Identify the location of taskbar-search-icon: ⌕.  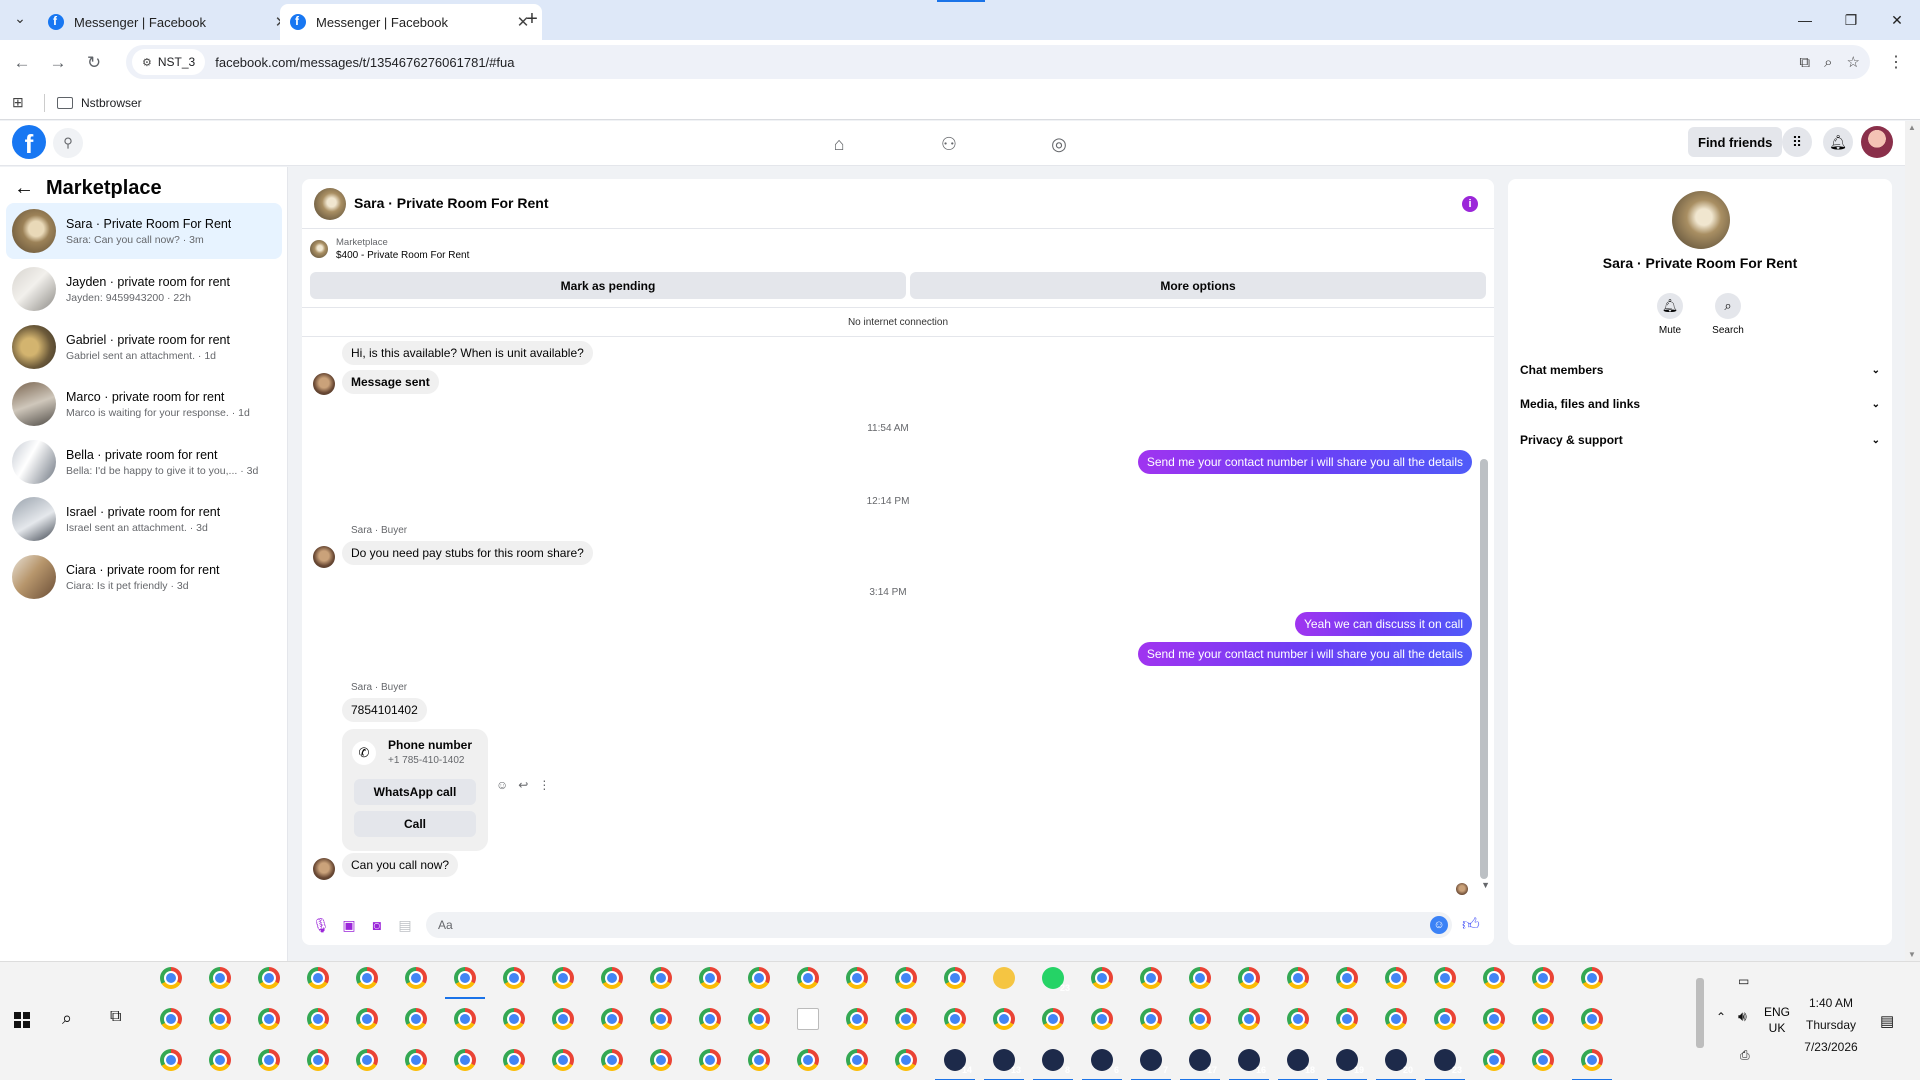
(67, 1018).